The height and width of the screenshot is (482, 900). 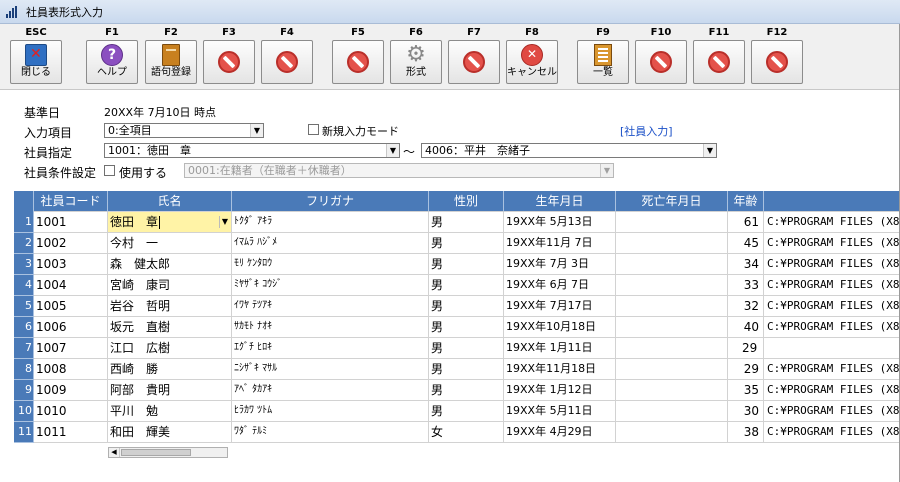 What do you see at coordinates (746, 264) in the screenshot?
I see `cell-age: 34` at bounding box center [746, 264].